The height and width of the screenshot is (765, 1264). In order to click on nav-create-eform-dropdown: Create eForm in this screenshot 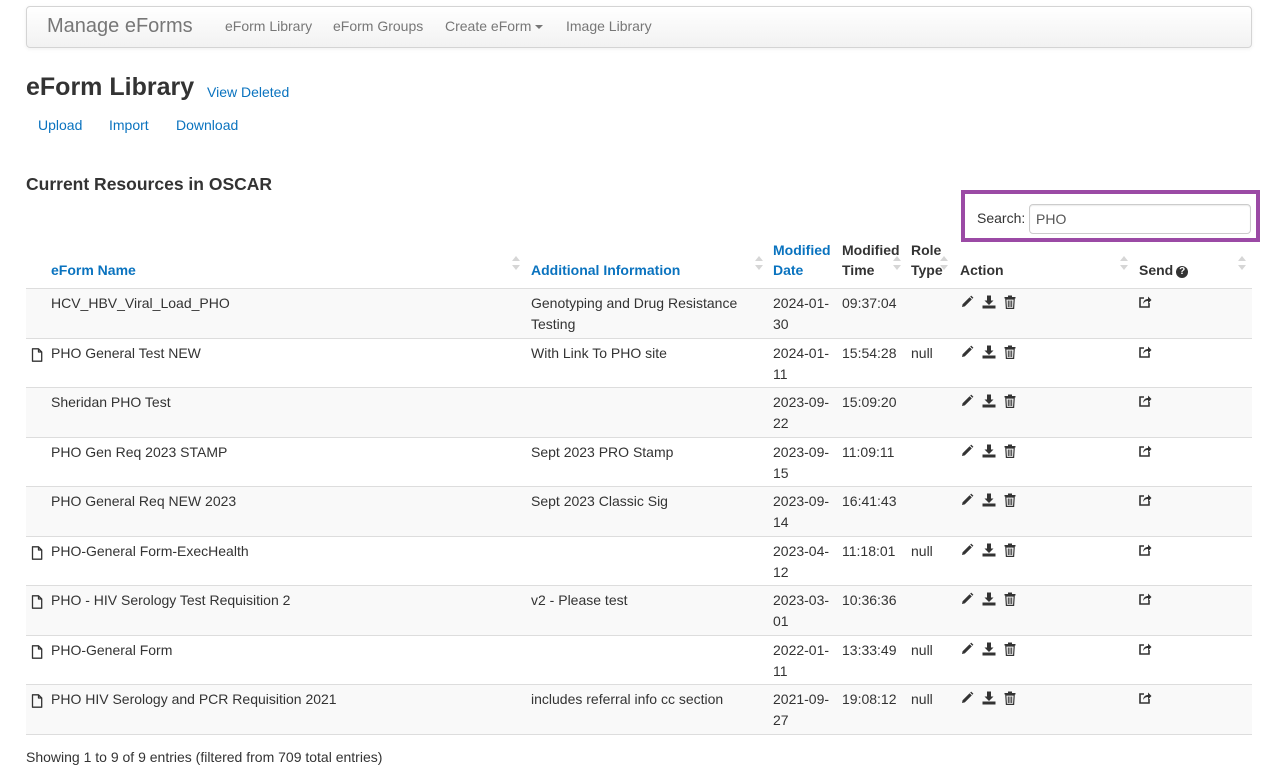, I will do `click(494, 26)`.